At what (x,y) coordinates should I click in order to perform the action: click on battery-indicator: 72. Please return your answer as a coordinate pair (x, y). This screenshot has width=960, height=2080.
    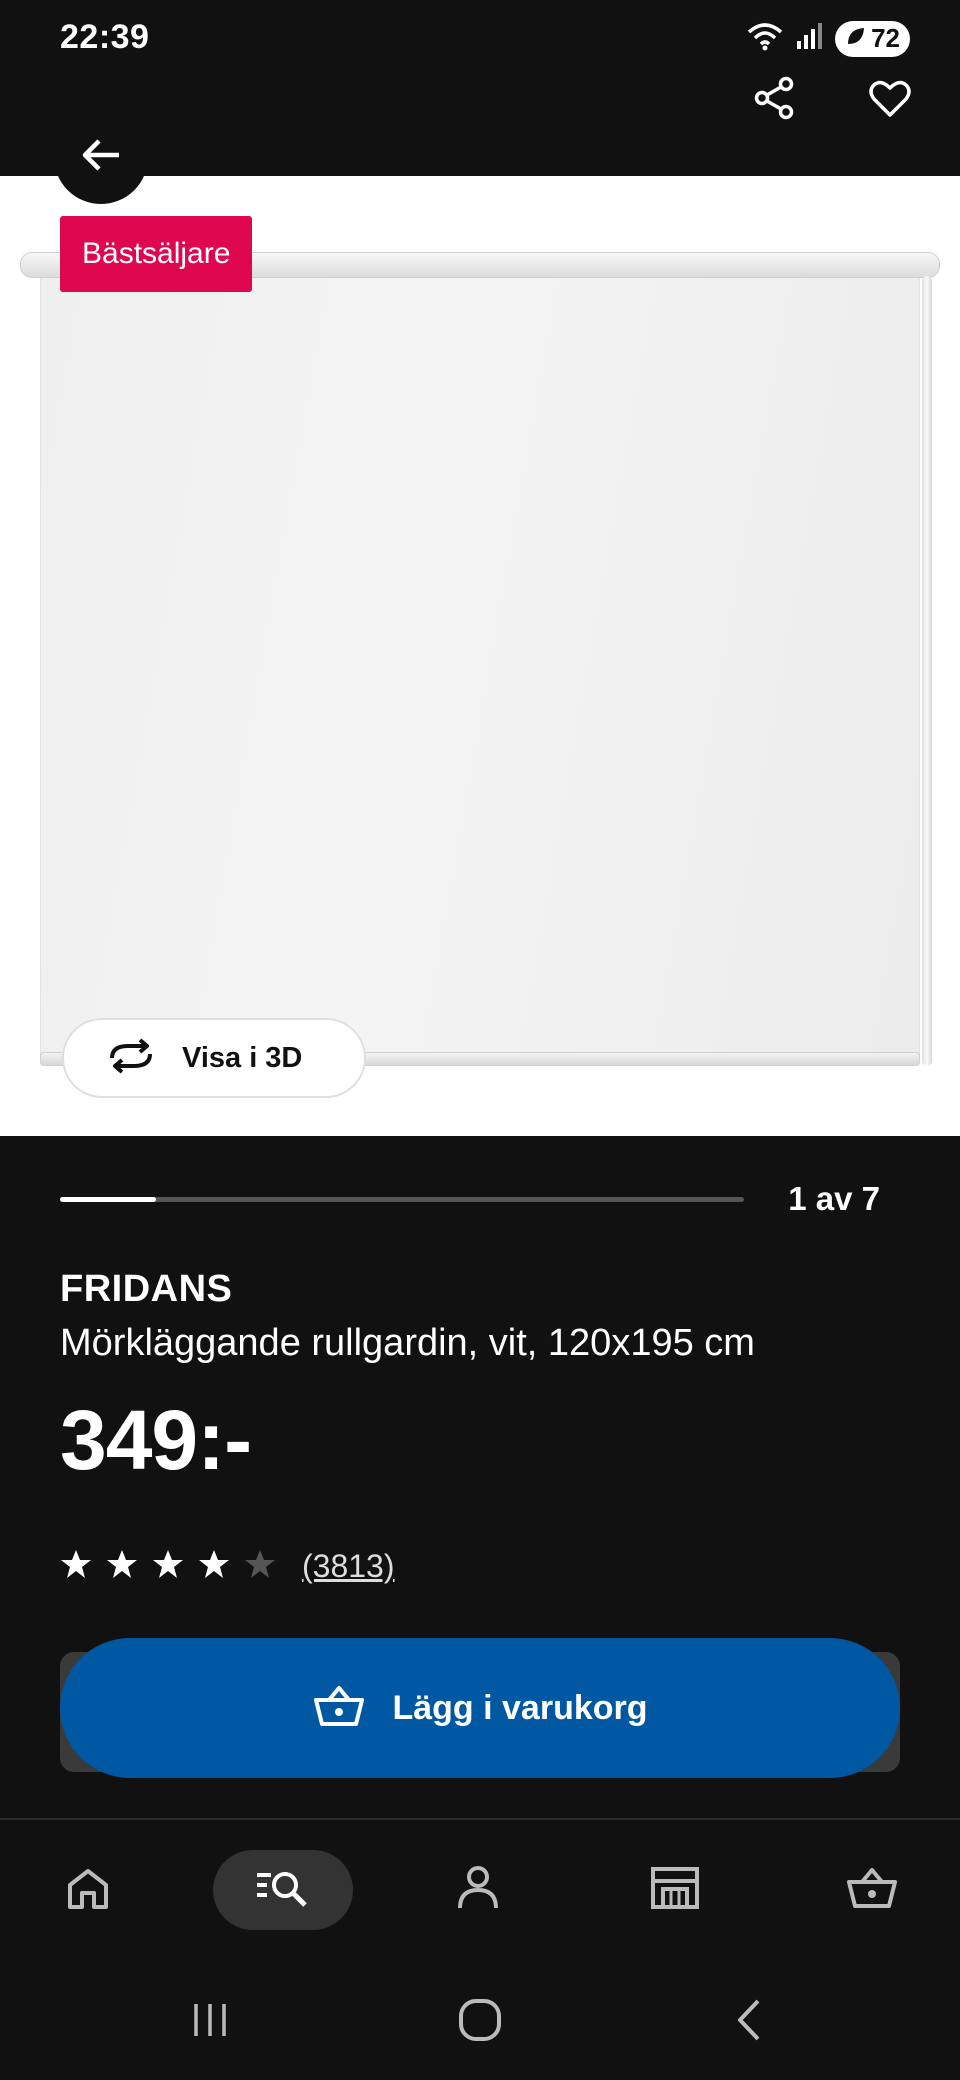
    Looking at the image, I should click on (872, 38).